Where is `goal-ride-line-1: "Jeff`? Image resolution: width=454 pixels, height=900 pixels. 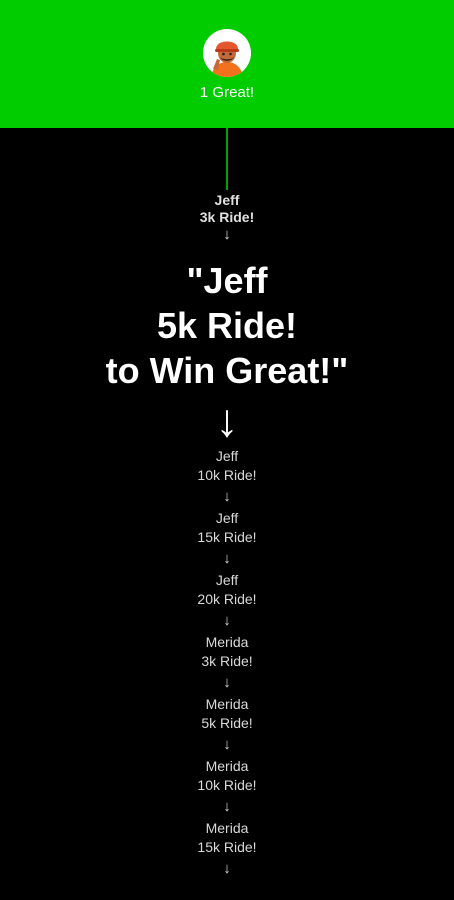 goal-ride-line-1: "Jeff is located at coordinates (227, 280).